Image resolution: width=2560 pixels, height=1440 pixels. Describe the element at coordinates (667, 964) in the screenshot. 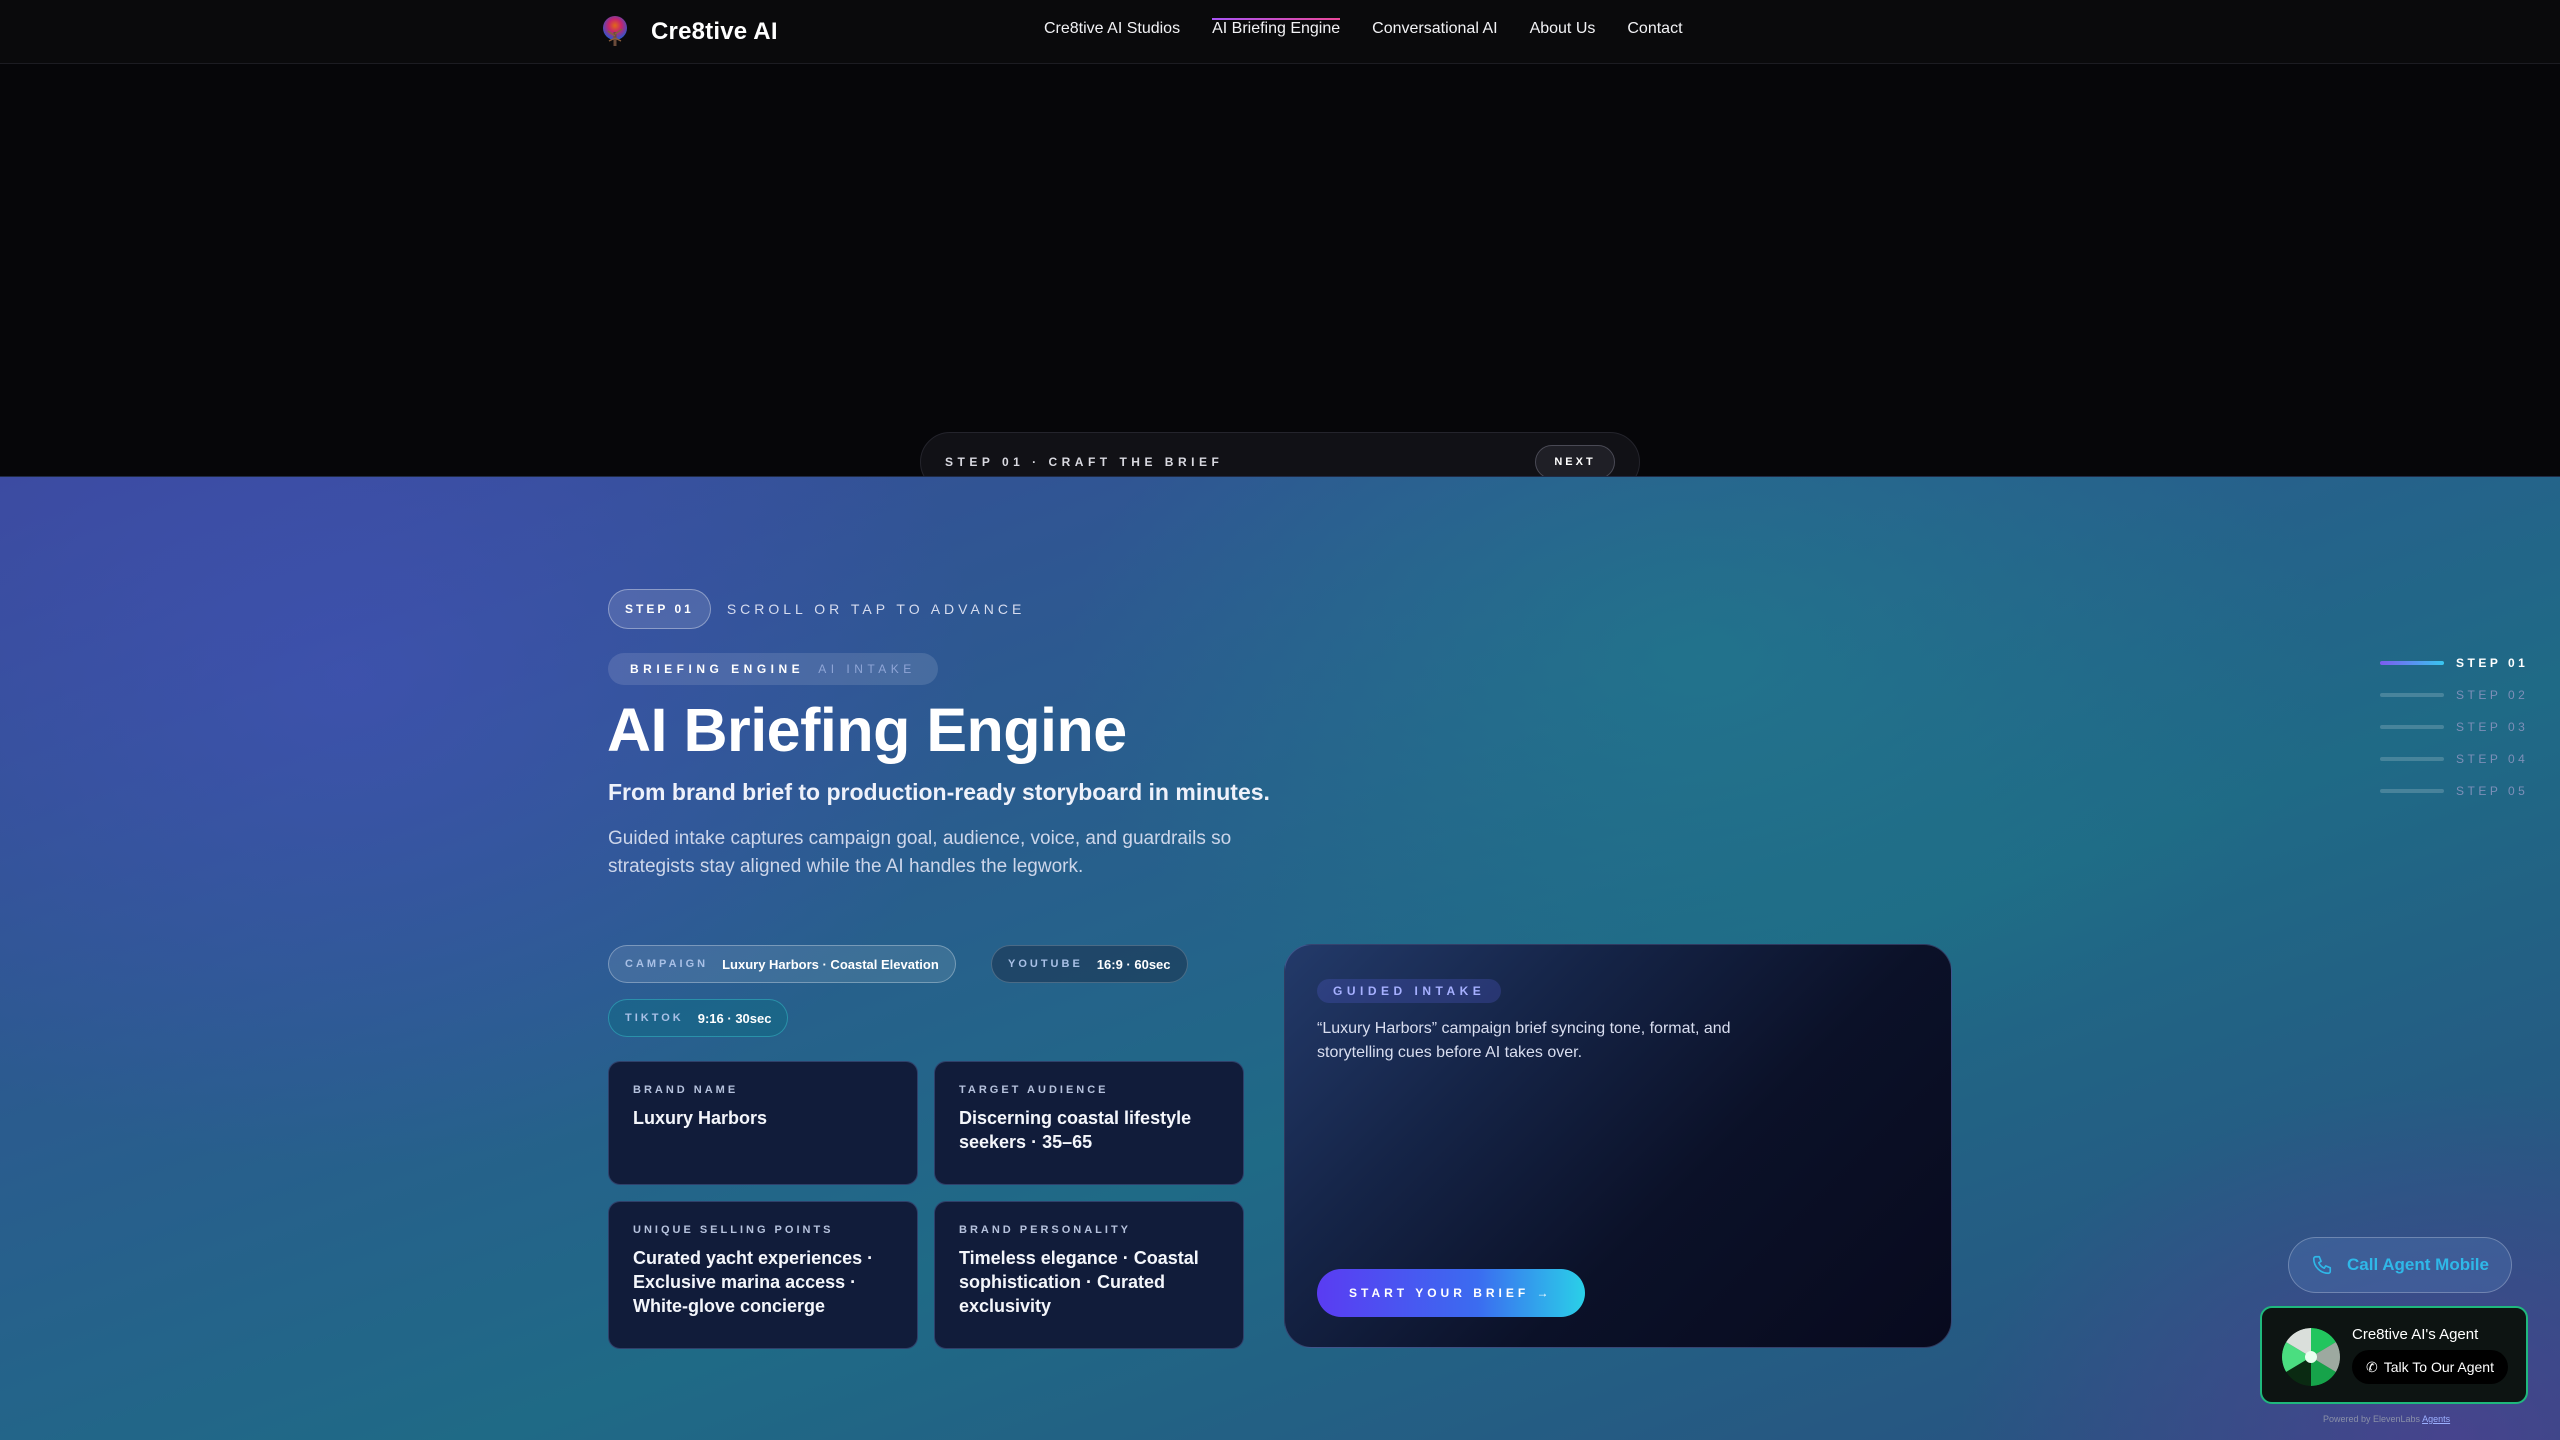

I see `campaign-chip-key: CAMPAIGN` at that location.